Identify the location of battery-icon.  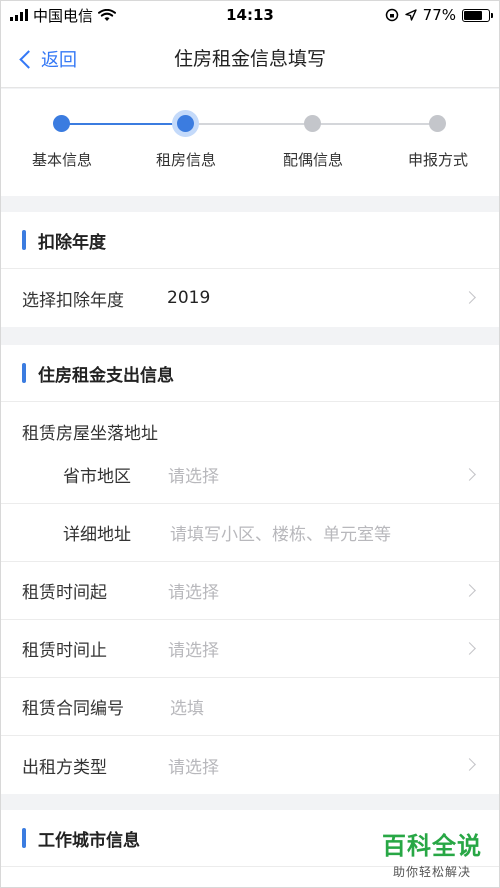
(477, 15).